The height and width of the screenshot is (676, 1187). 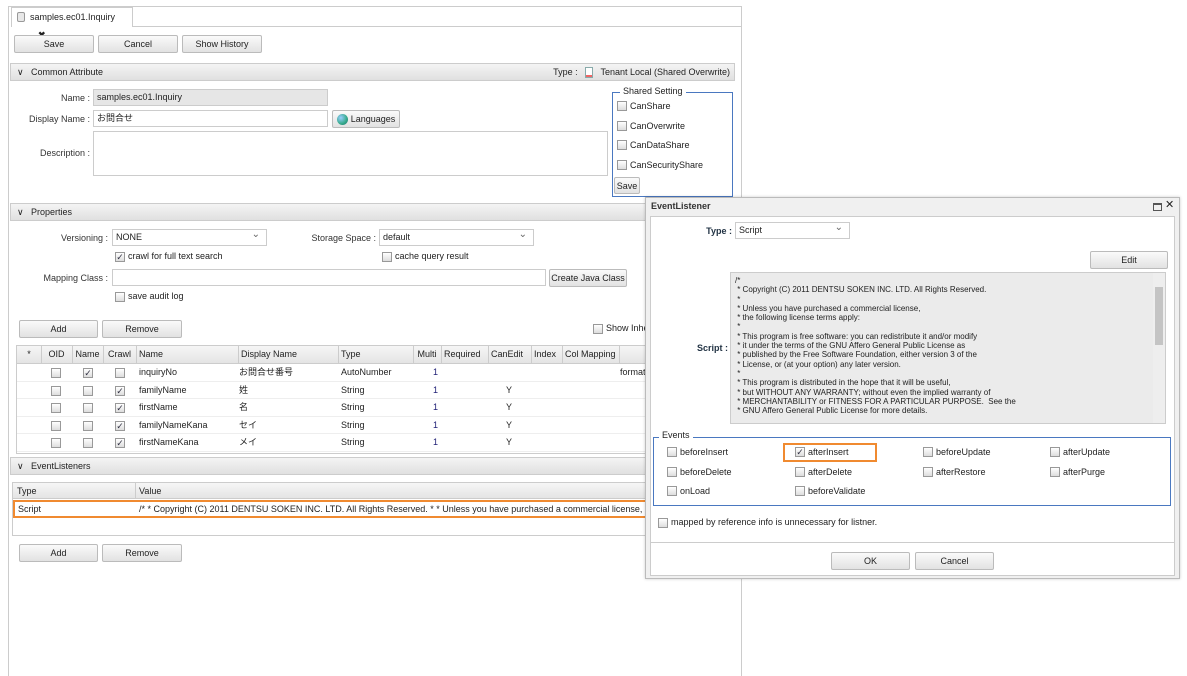 I want to click on event-checkbox-afterrestore, so click(x=928, y=472).